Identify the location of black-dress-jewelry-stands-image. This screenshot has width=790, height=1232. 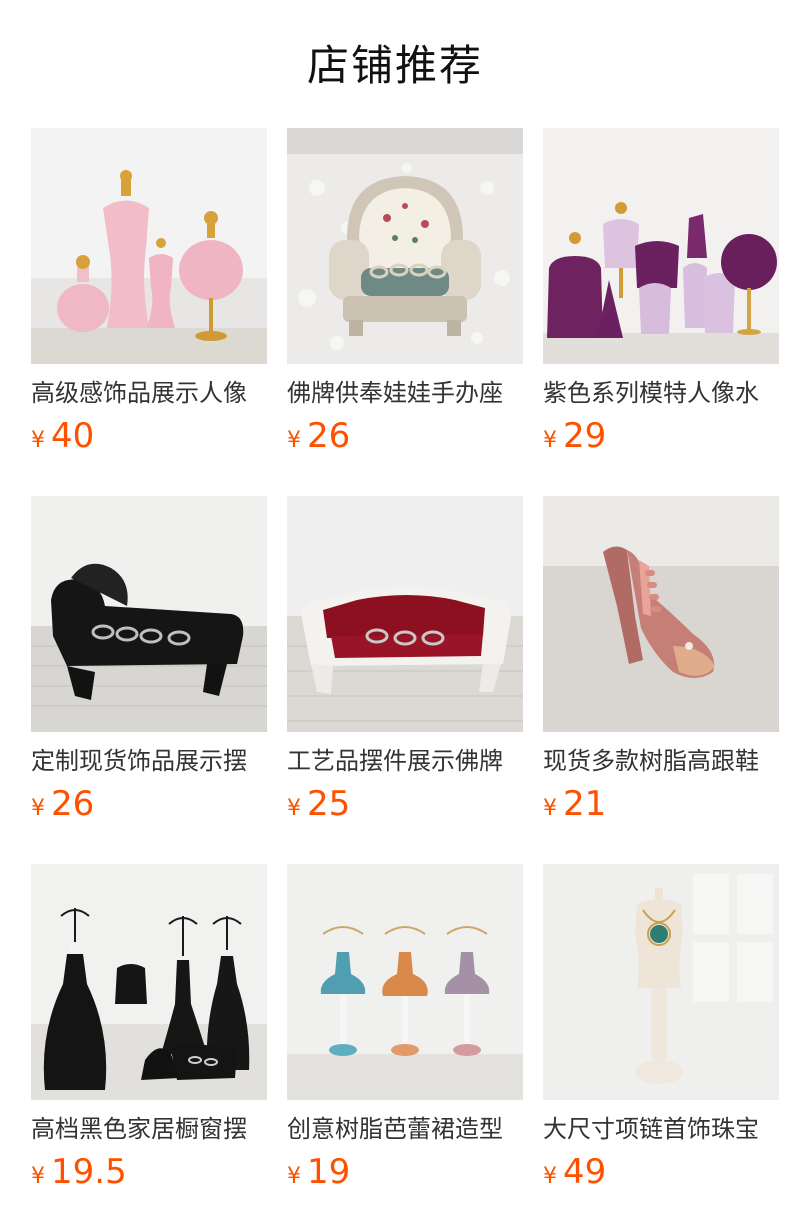
(149, 982).